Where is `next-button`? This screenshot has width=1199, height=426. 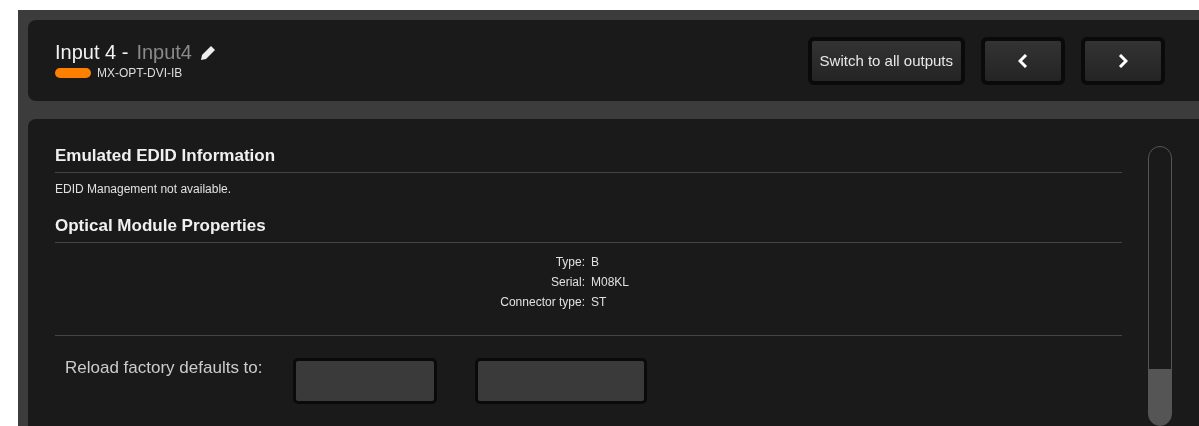
next-button is located at coordinates (1123, 60).